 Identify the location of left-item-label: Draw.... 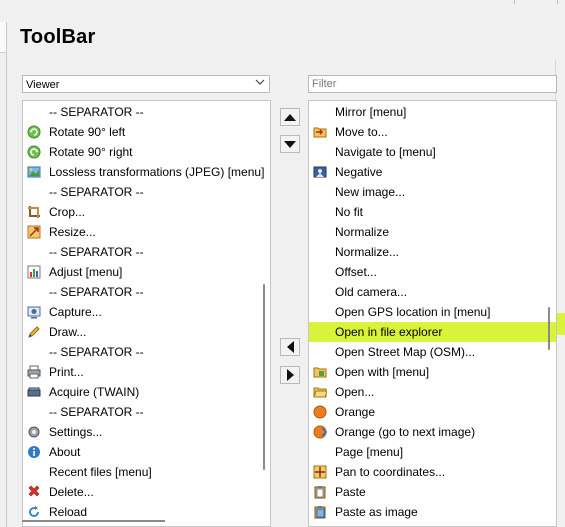
(68, 332).